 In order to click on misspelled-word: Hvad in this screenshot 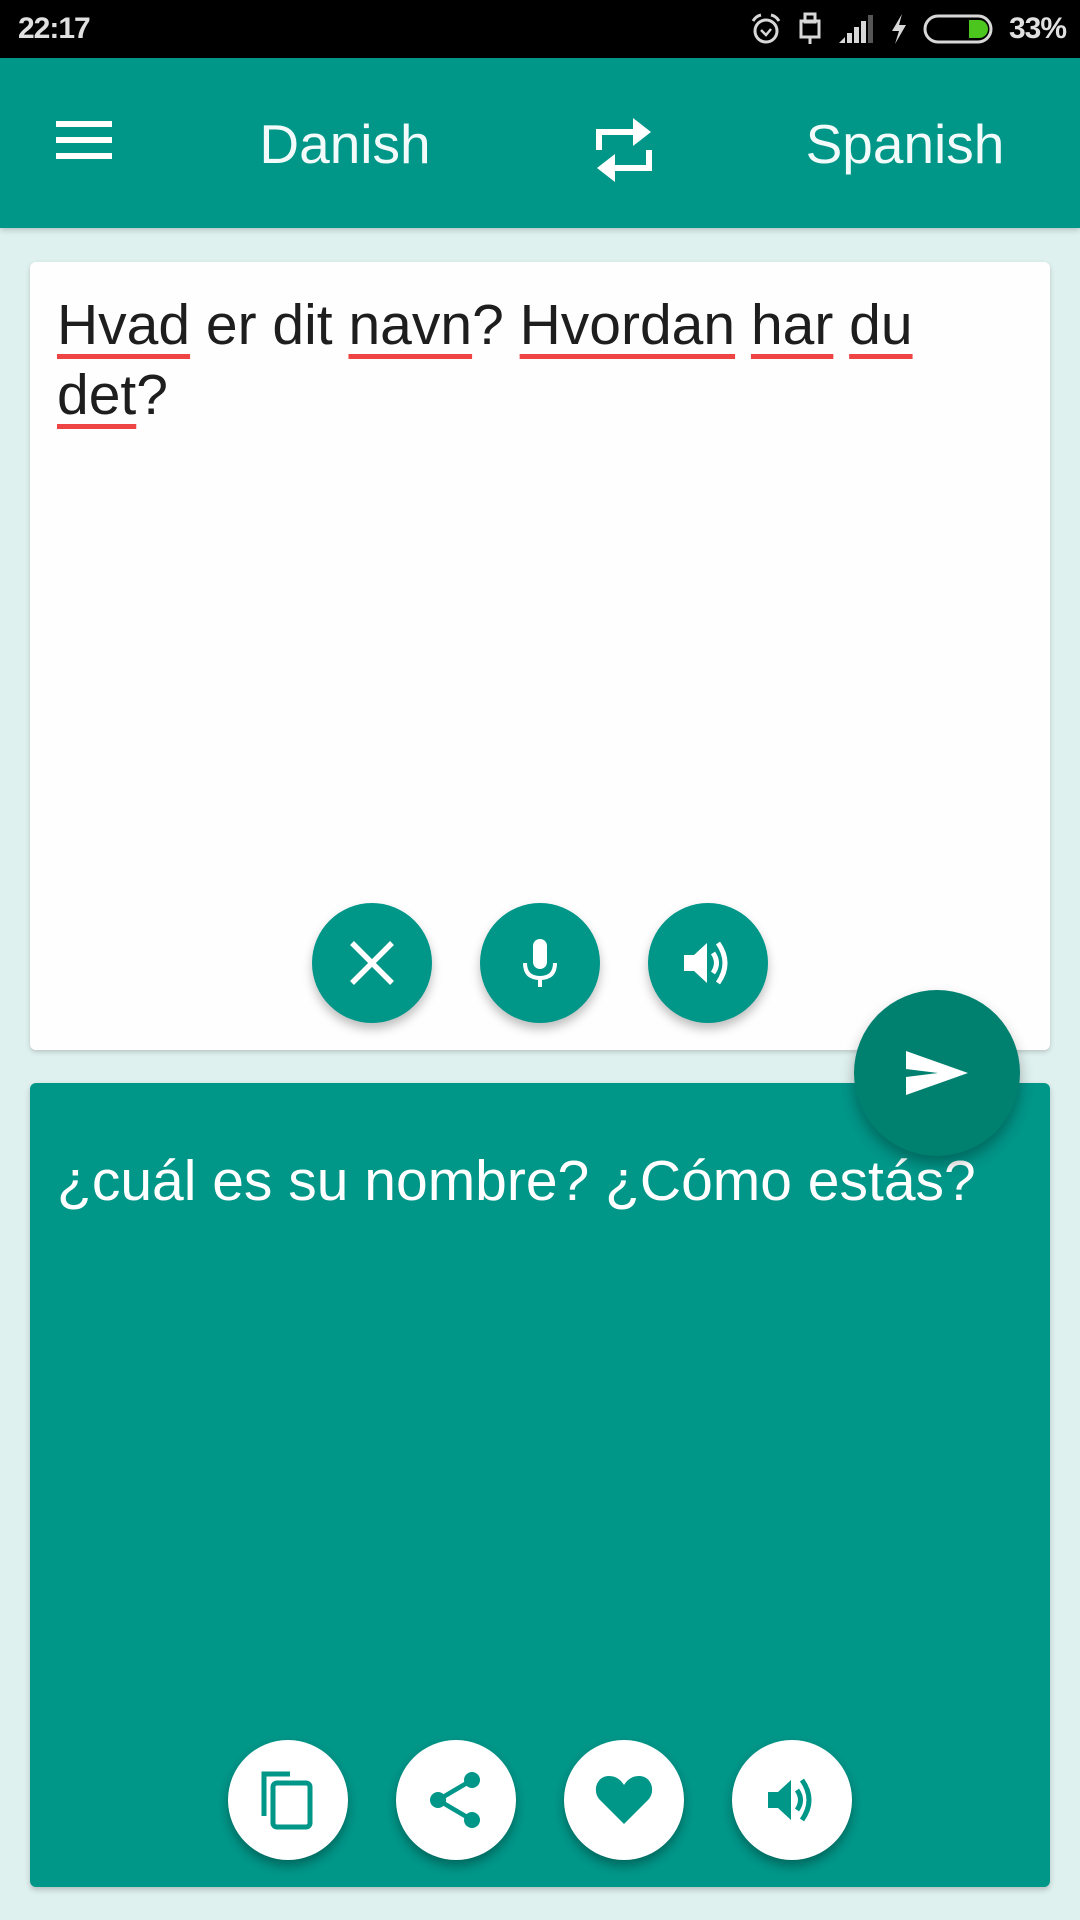, I will do `click(123, 325)`.